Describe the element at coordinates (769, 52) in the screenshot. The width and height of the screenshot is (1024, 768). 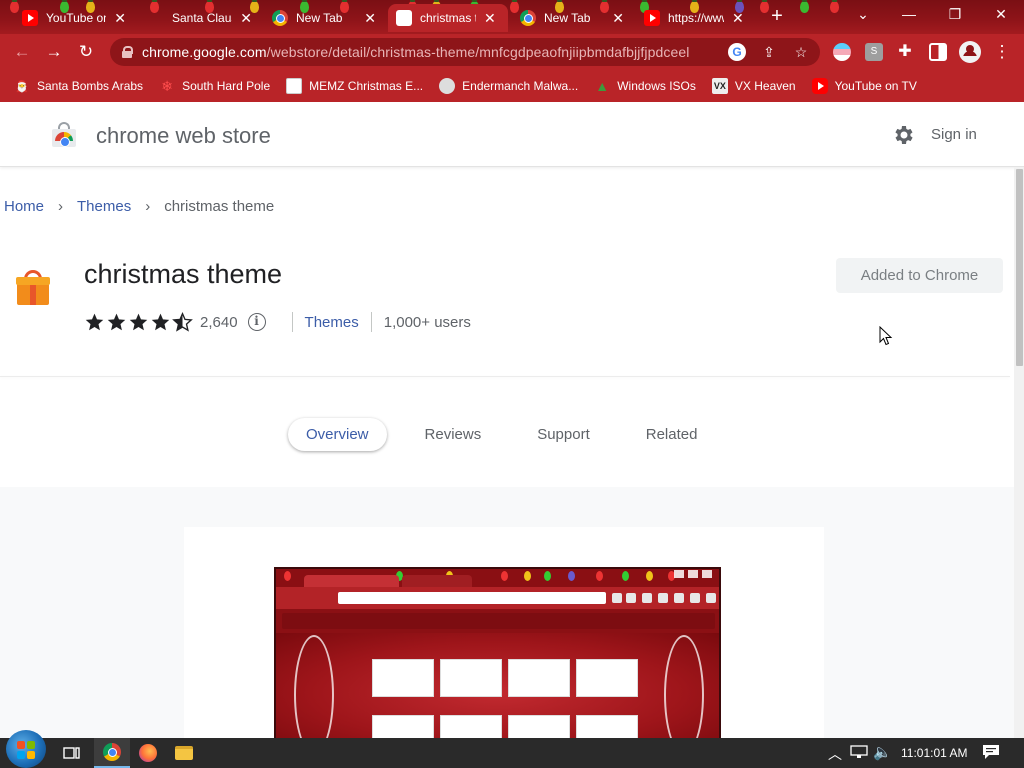
I see `share-icon: ⇪` at that location.